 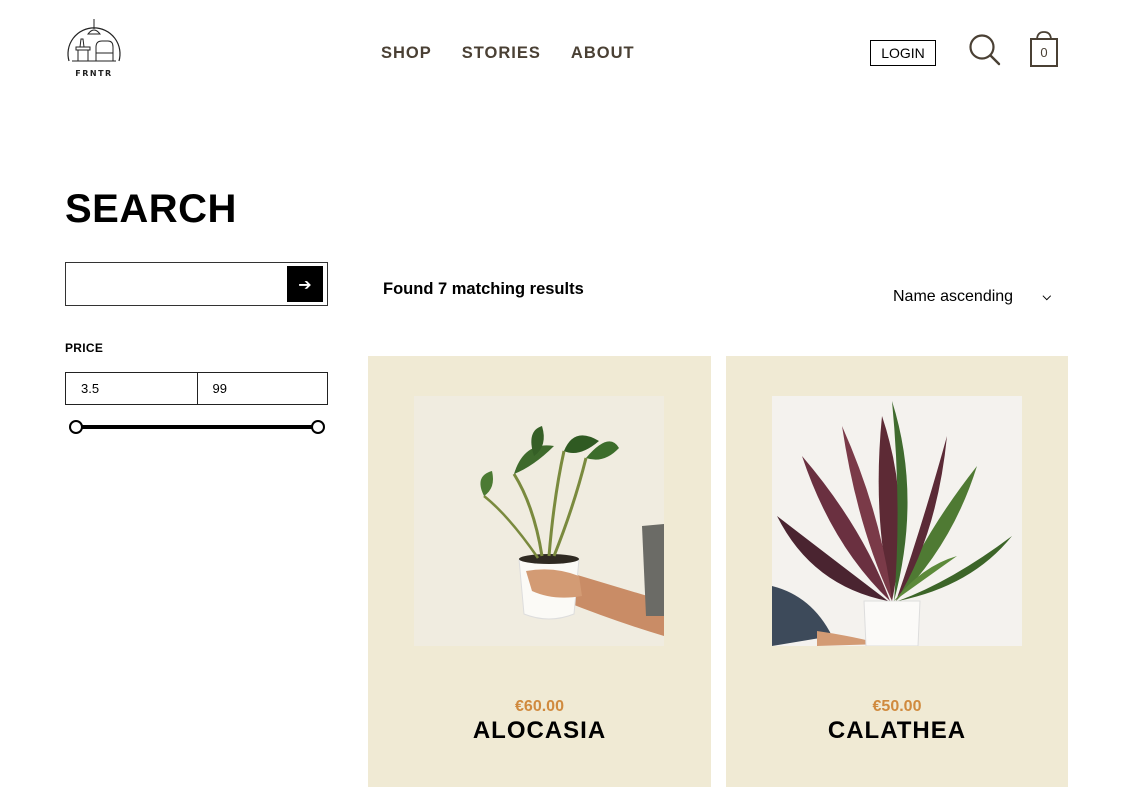 I want to click on product-price: €50.00, so click(x=897, y=706).